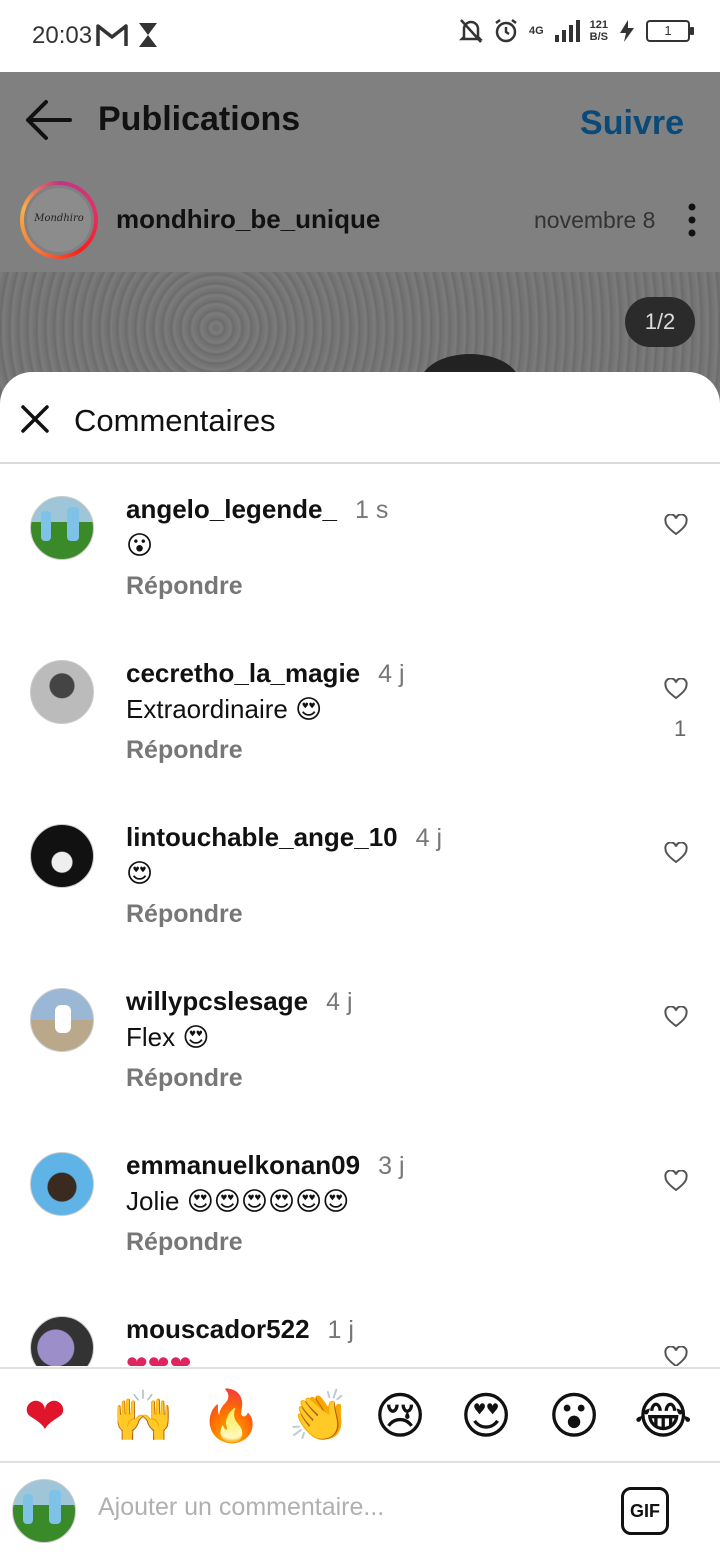 The height and width of the screenshot is (1560, 720). I want to click on comment-item: angelo_legende_ 1 s 😮 Répondre, so click(360, 548).